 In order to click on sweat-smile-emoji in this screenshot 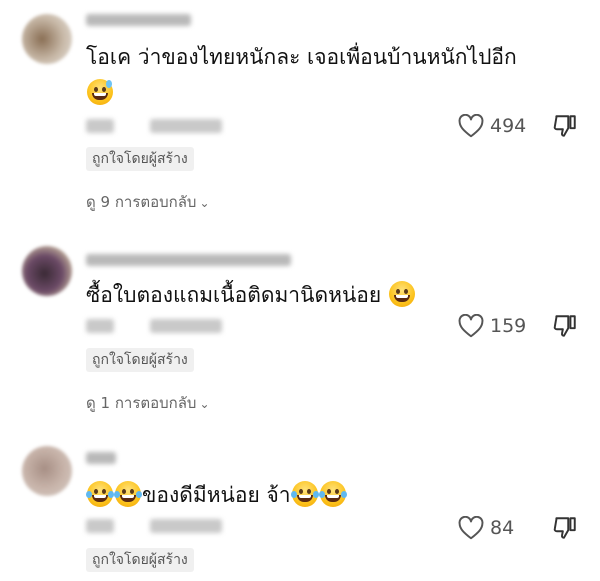, I will do `click(100, 92)`.